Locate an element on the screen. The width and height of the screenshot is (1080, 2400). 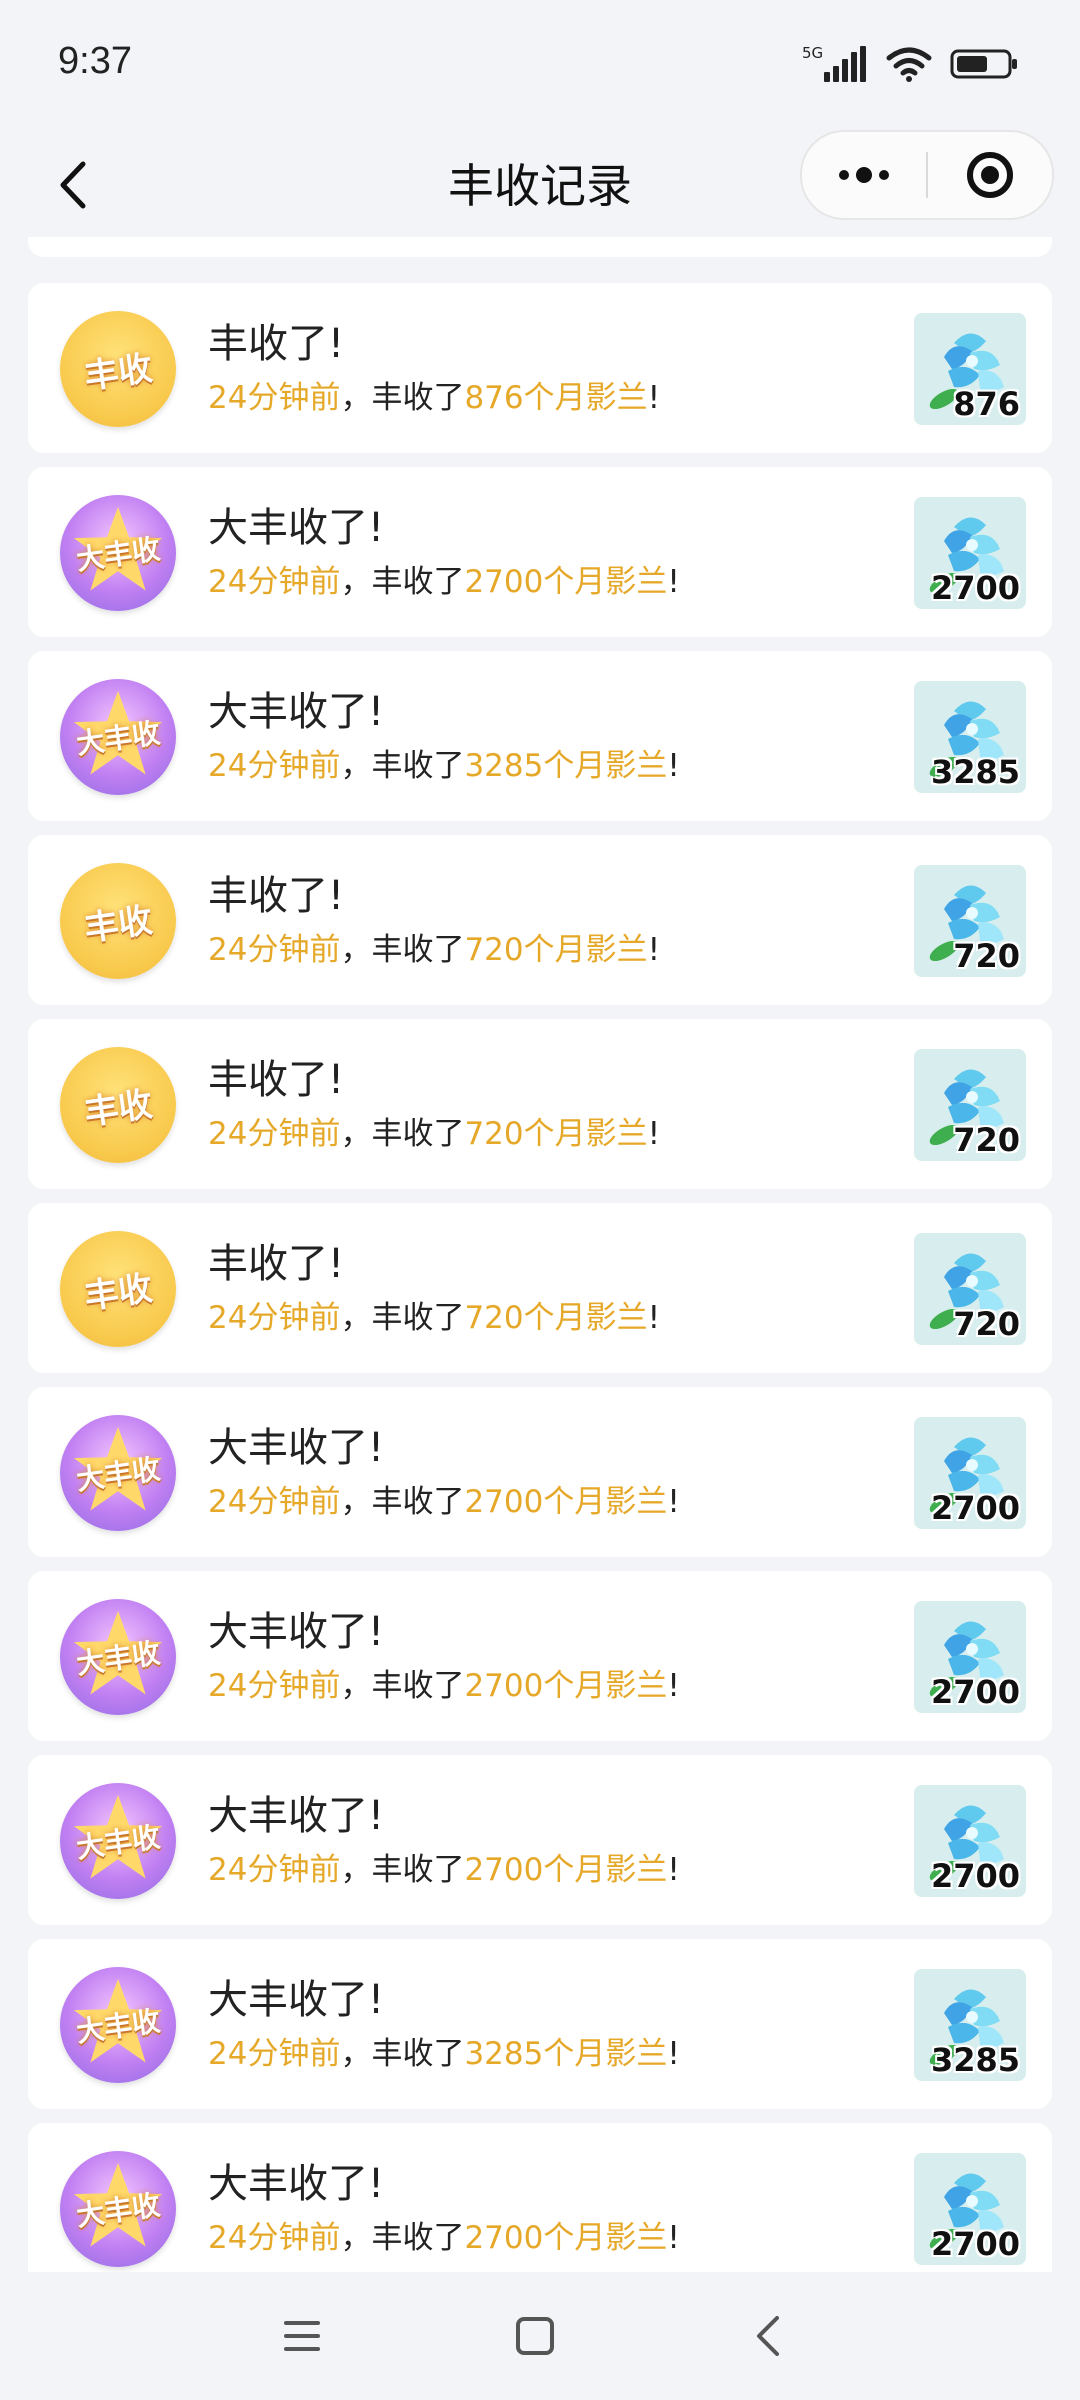
item-thumbnail: 720 is located at coordinates (970, 1105).